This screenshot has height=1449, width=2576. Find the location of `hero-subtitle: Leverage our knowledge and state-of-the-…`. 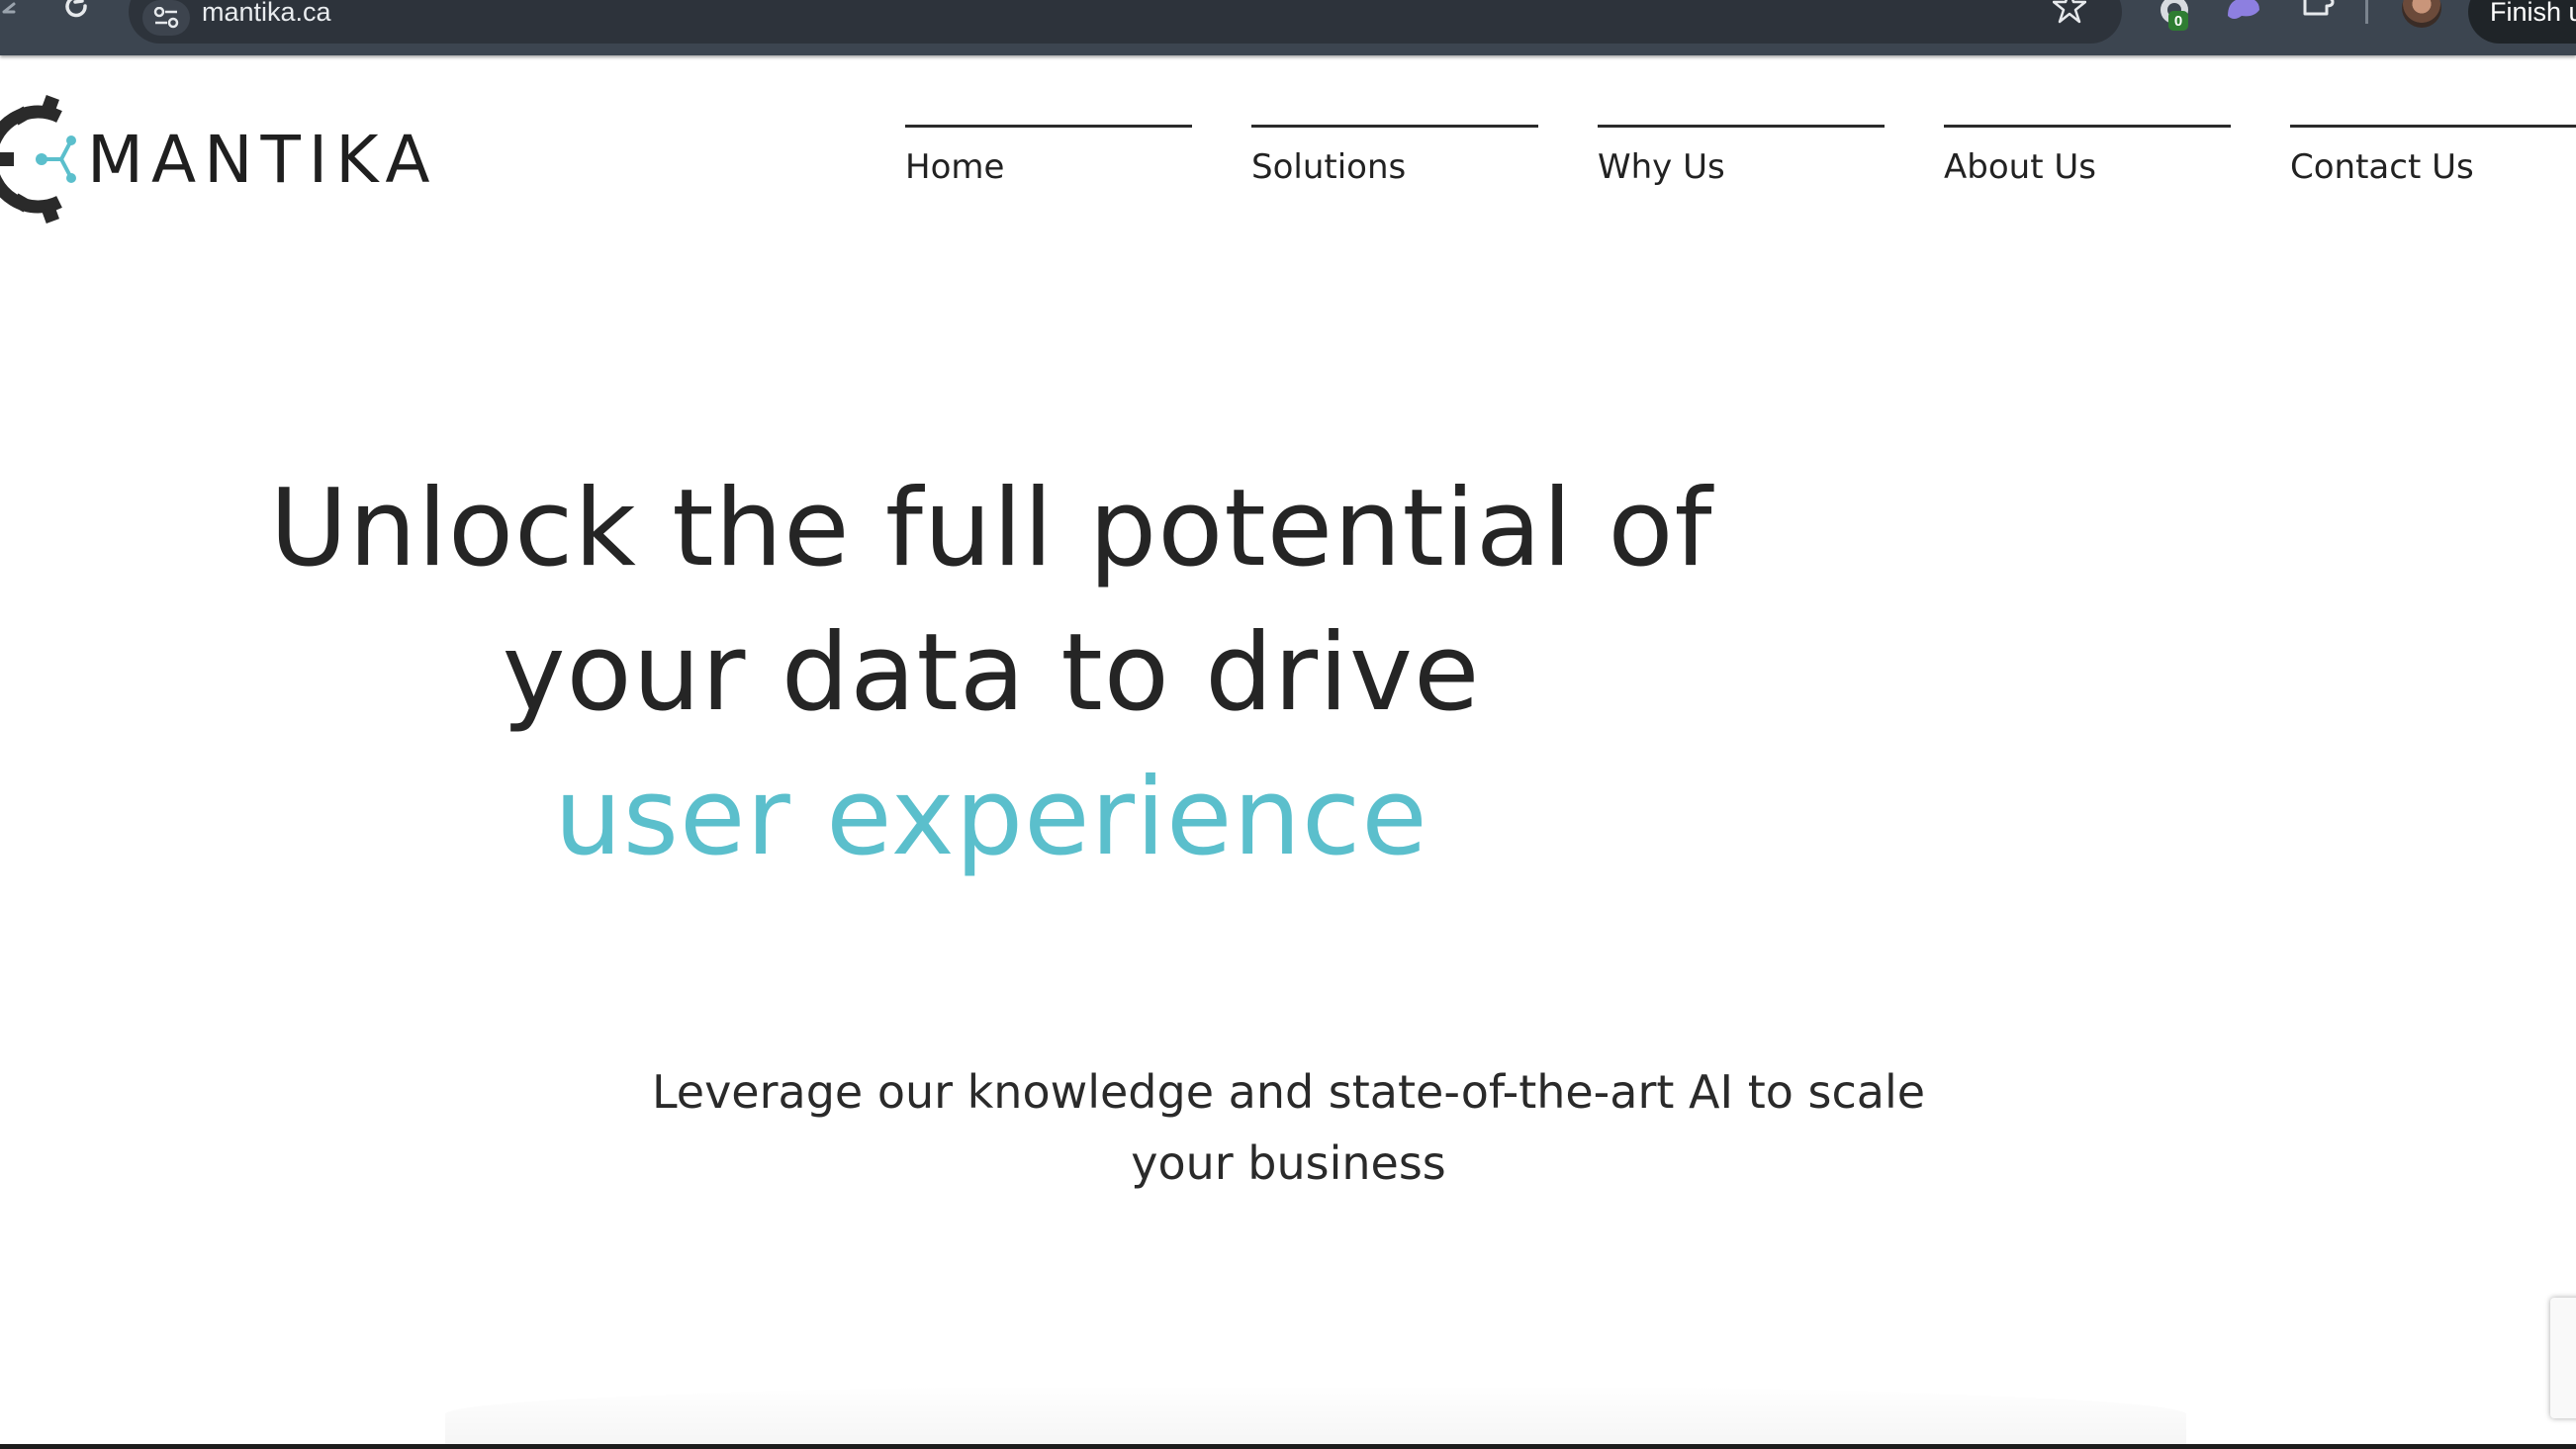

hero-subtitle: Leverage our knowledge and state-of-the-… is located at coordinates (1288, 1127).